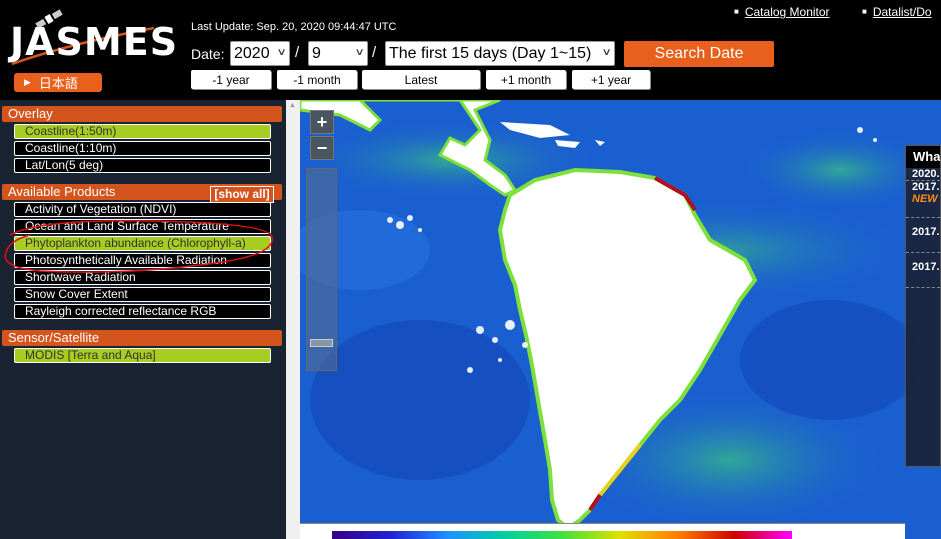 This screenshot has width=941, height=539. What do you see at coordinates (142, 131) in the screenshot?
I see `overlay-item-coastline-50m: Coastline(1:50m)` at bounding box center [142, 131].